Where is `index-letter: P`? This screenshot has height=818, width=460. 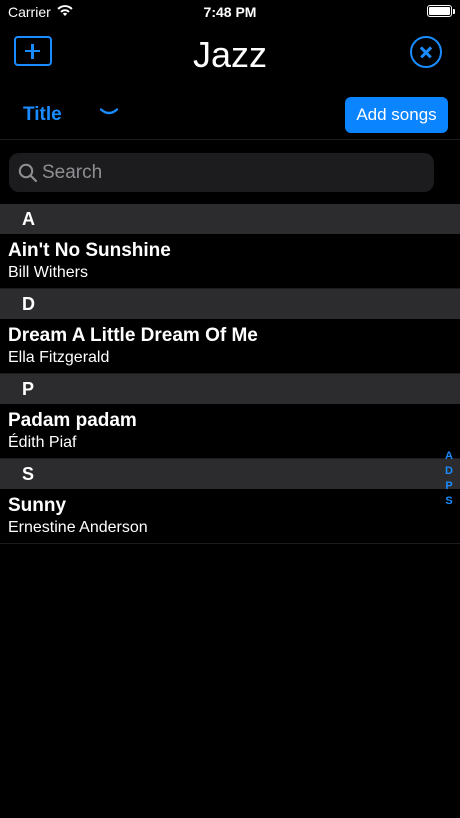
index-letter: P is located at coordinates (449, 486).